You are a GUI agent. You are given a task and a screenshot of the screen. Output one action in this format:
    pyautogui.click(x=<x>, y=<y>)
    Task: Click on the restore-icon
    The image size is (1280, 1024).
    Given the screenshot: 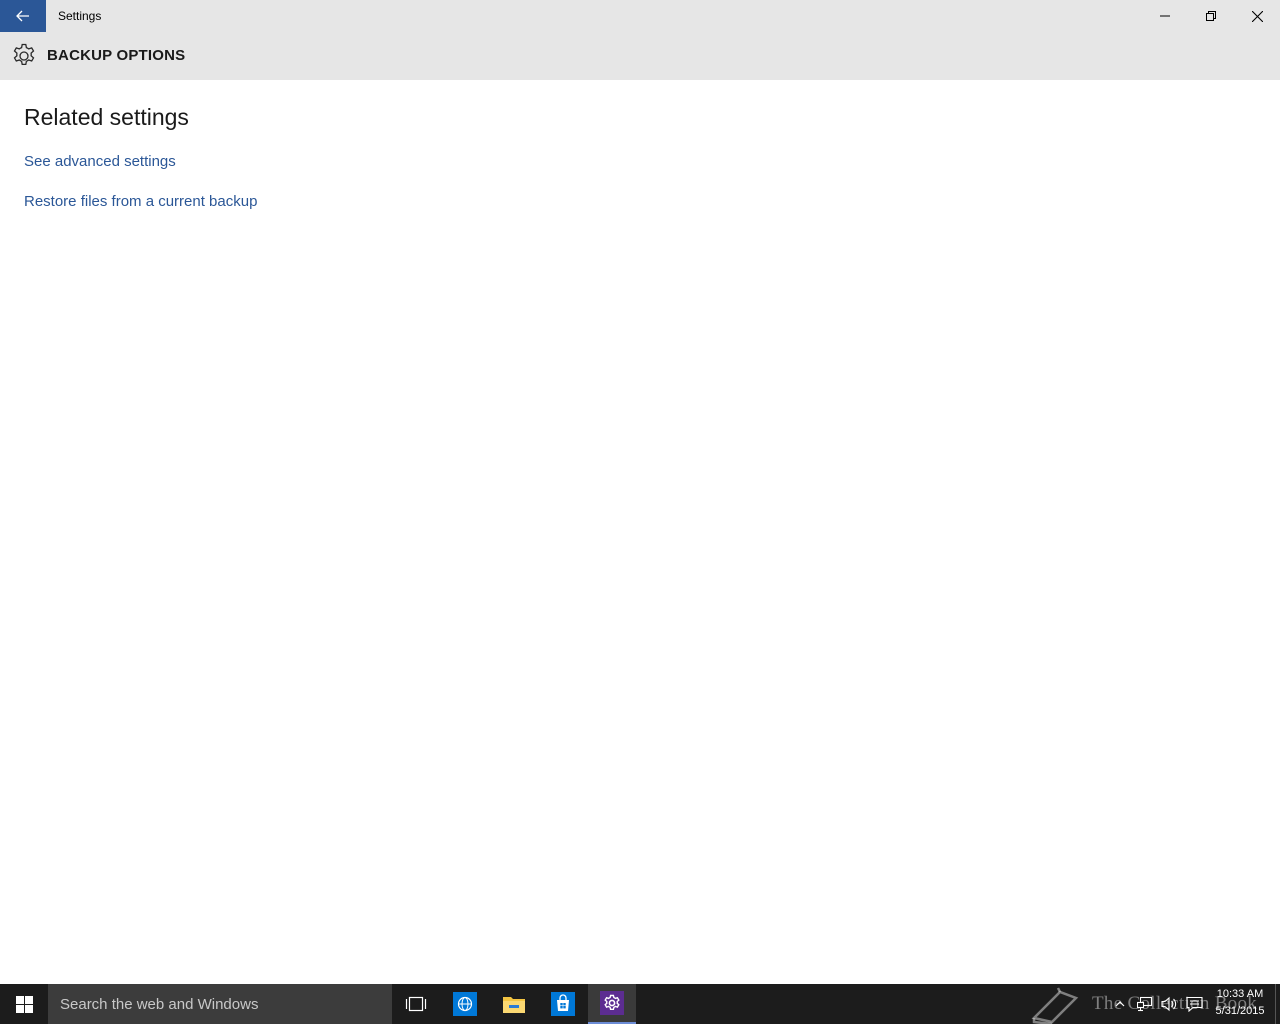 What is the action you would take?
    pyautogui.click(x=1211, y=16)
    